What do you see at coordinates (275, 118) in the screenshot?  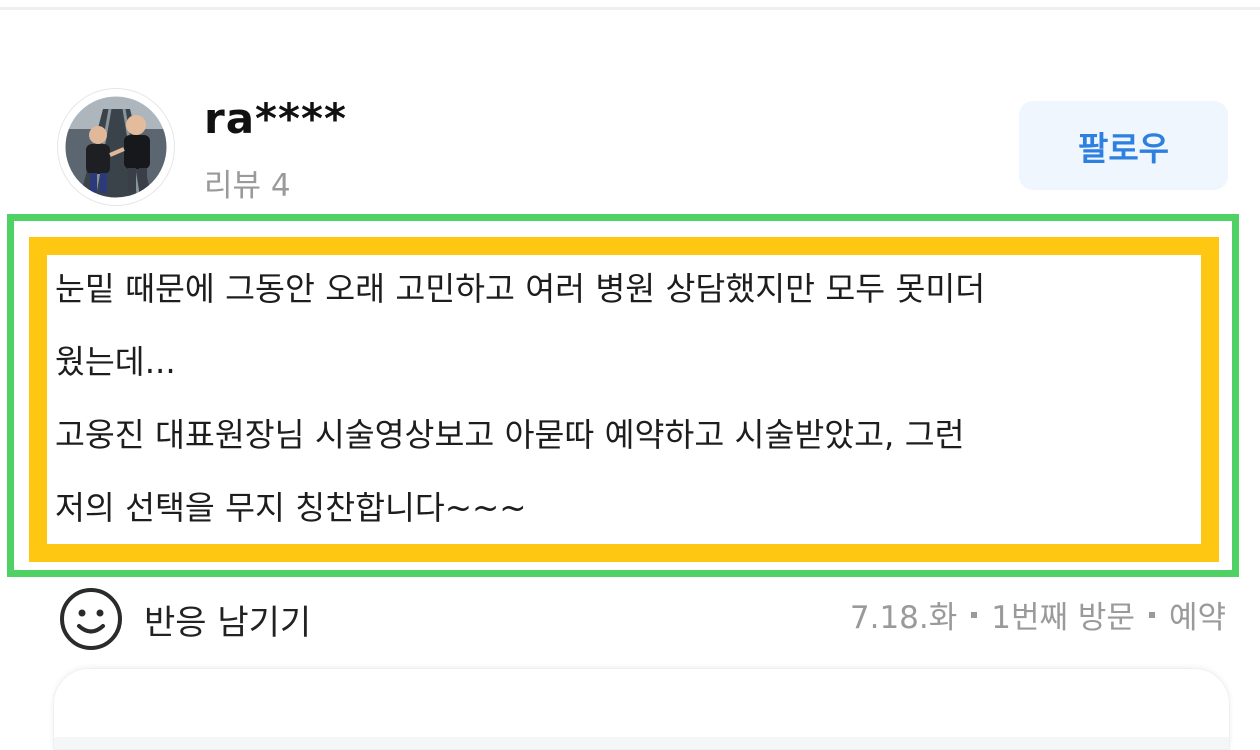 I see `author-username: ra****` at bounding box center [275, 118].